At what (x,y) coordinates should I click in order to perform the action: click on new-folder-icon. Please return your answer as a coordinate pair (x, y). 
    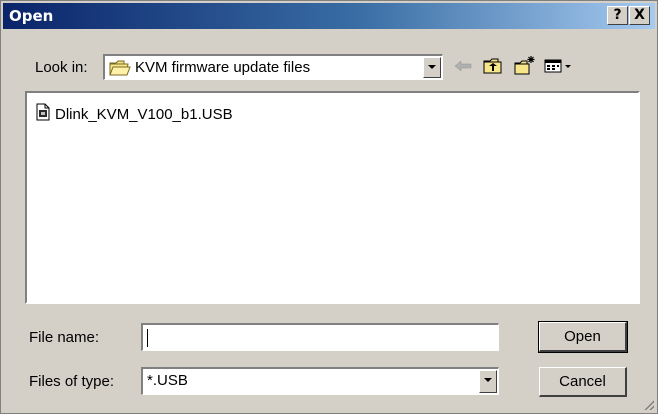
    Looking at the image, I should click on (525, 66).